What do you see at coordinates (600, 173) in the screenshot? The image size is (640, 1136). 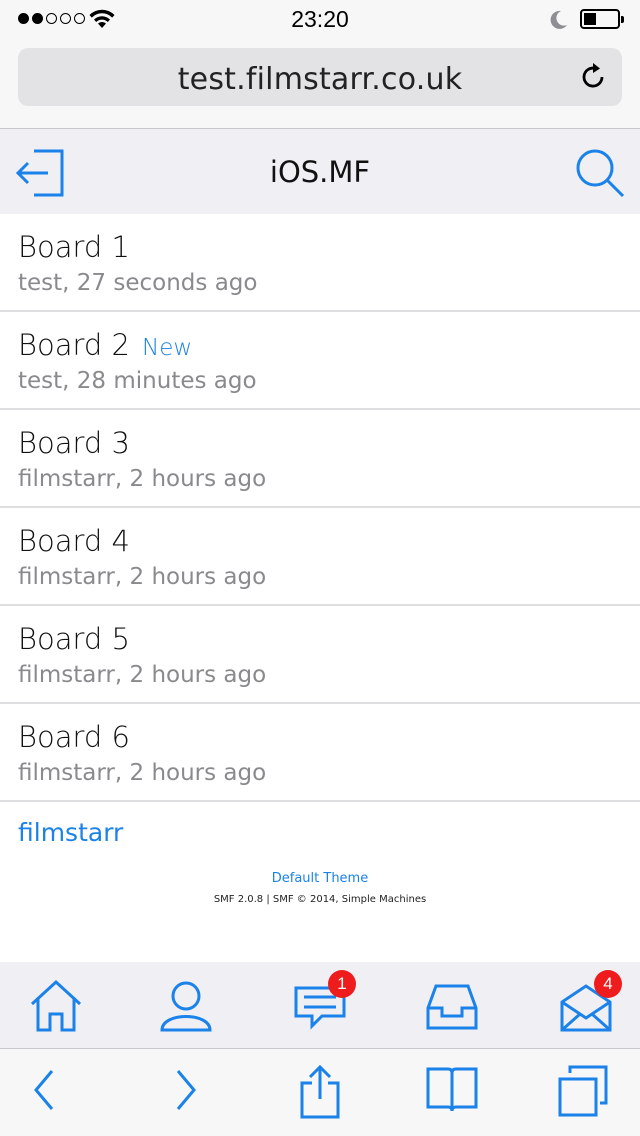 I see `search-icon` at bounding box center [600, 173].